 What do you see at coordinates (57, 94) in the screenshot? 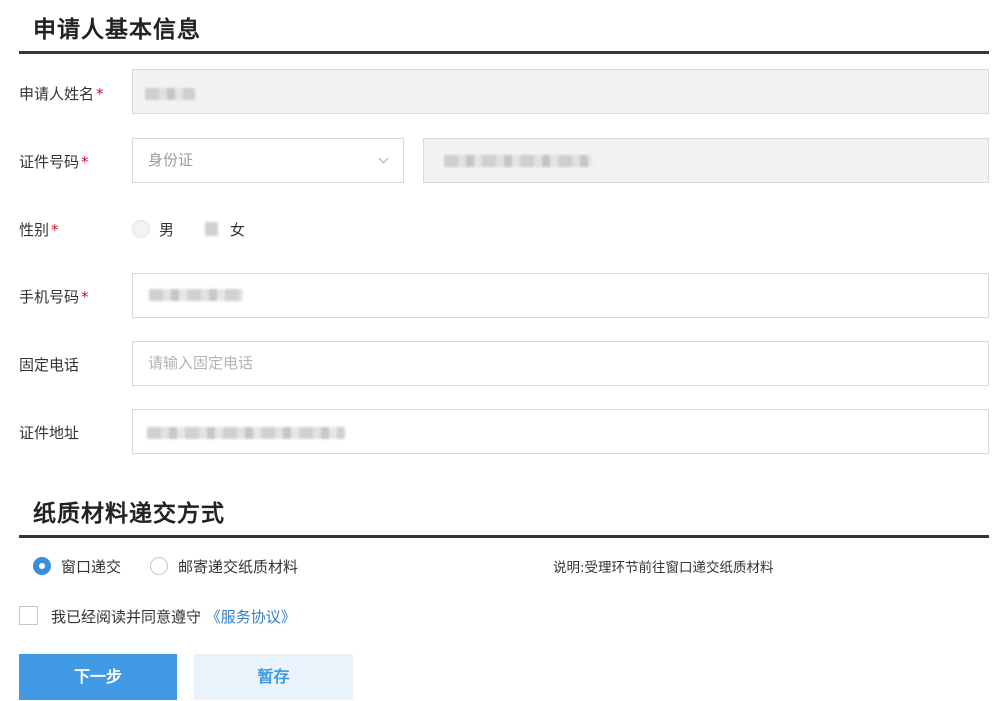
I see `applicant-name-label-text: 申请人姓名` at bounding box center [57, 94].